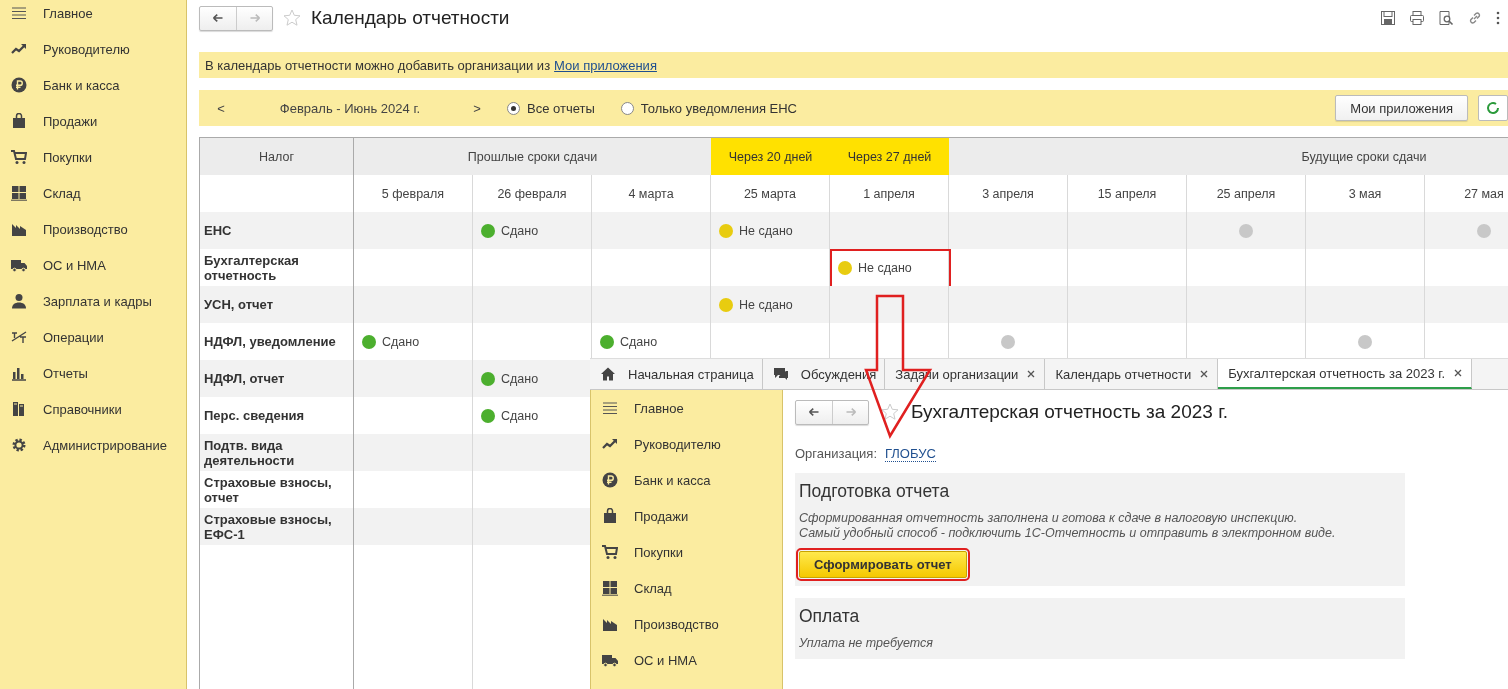  Describe the element at coordinates (105, 445) in the screenshot. I see `sidebar-item: Администрирование` at that location.